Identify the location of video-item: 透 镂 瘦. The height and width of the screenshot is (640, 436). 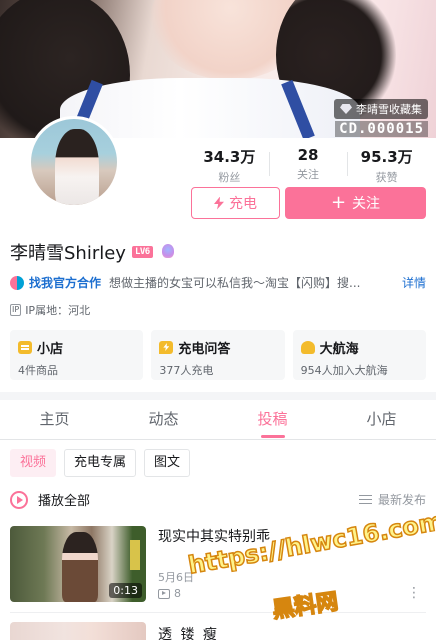
(218, 631).